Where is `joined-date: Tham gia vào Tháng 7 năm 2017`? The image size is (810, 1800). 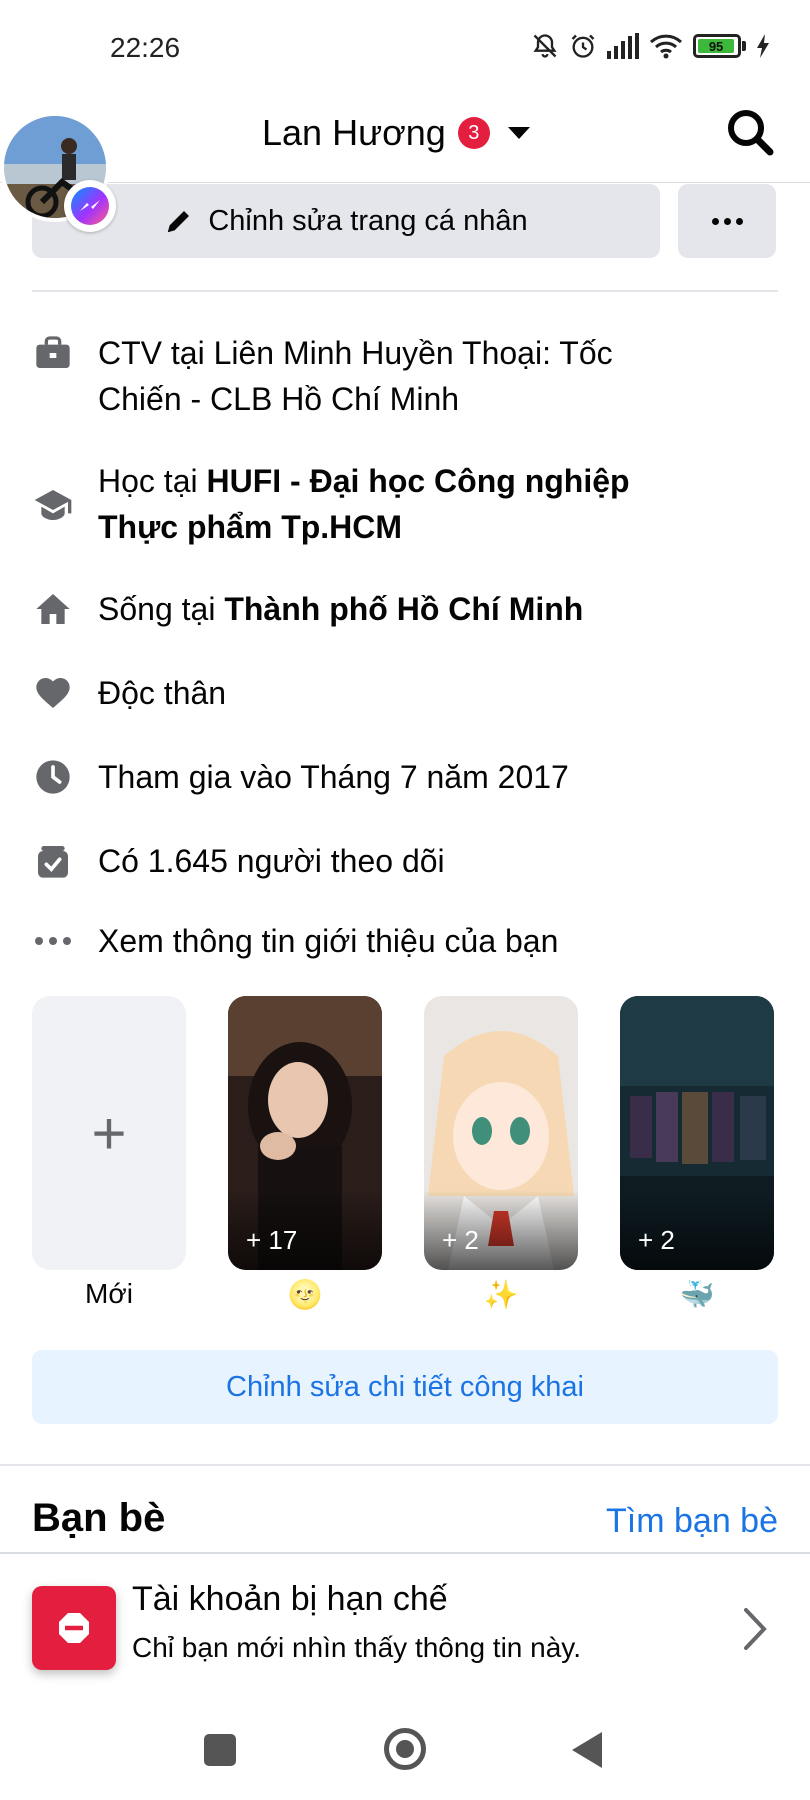 joined-date: Tham gia vào Tháng 7 năm 2017 is located at coordinates (333, 777).